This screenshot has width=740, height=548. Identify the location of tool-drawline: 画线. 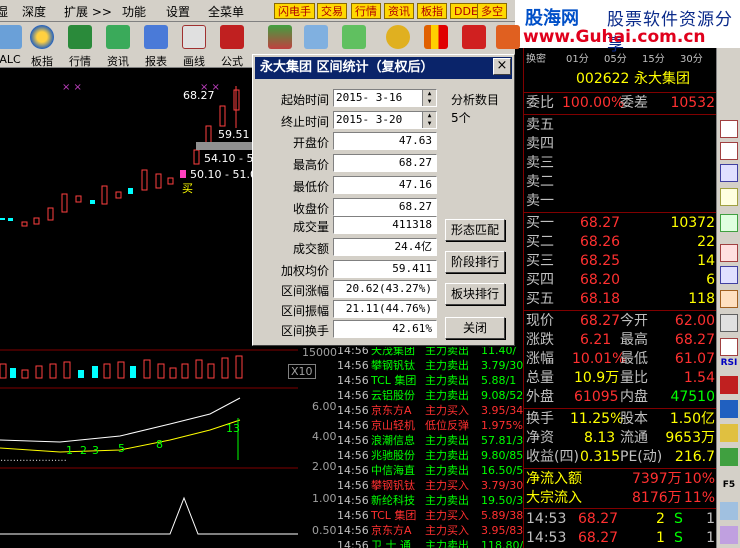
(194, 46).